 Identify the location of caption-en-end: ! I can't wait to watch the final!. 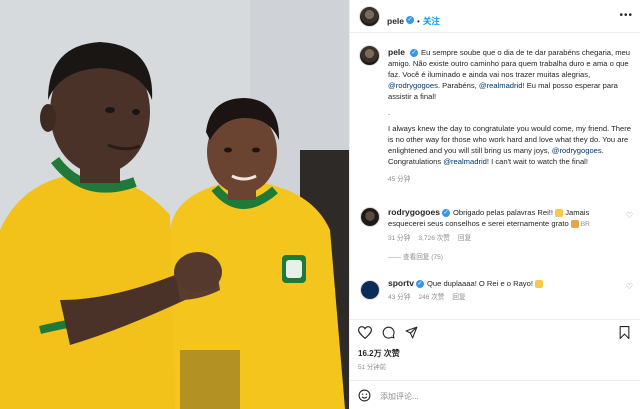
(537, 161).